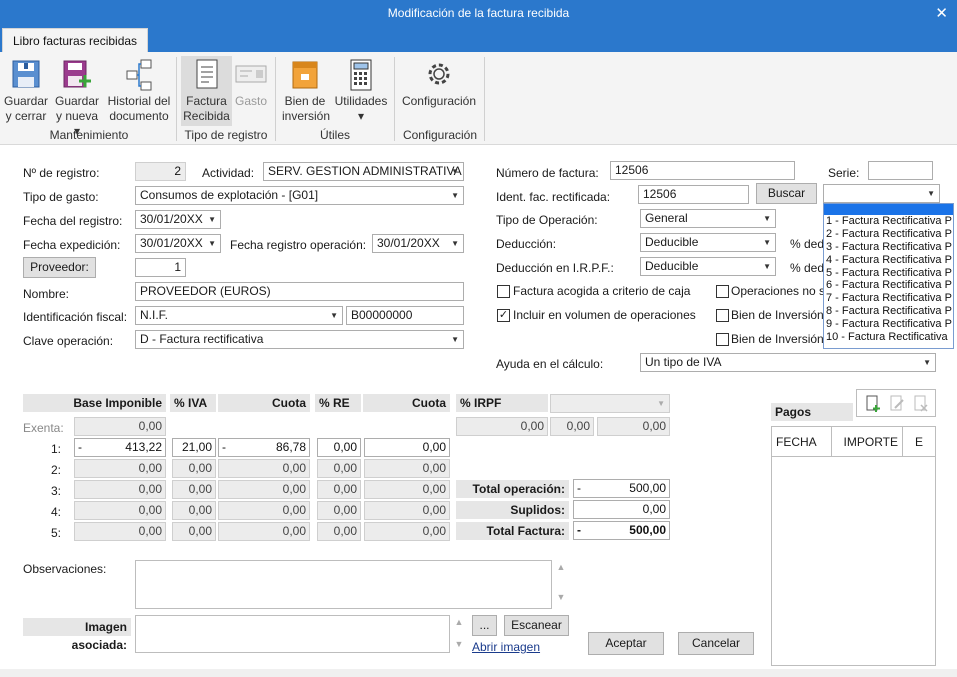  I want to click on dropdown-item: 5 - Factura Rectificativa P, so click(888, 273).